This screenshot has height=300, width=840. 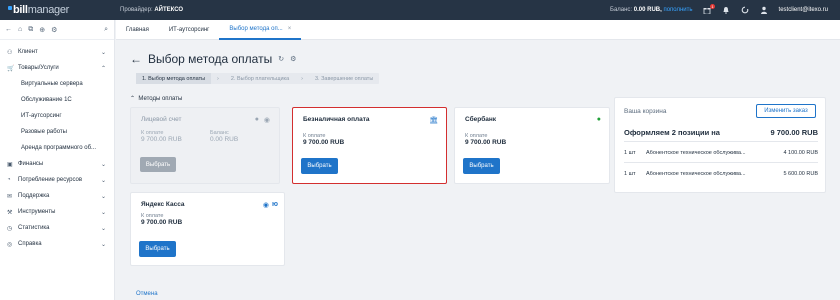 What do you see at coordinates (275, 204) in the screenshot?
I see `yandex-logo-icon: ю` at bounding box center [275, 204].